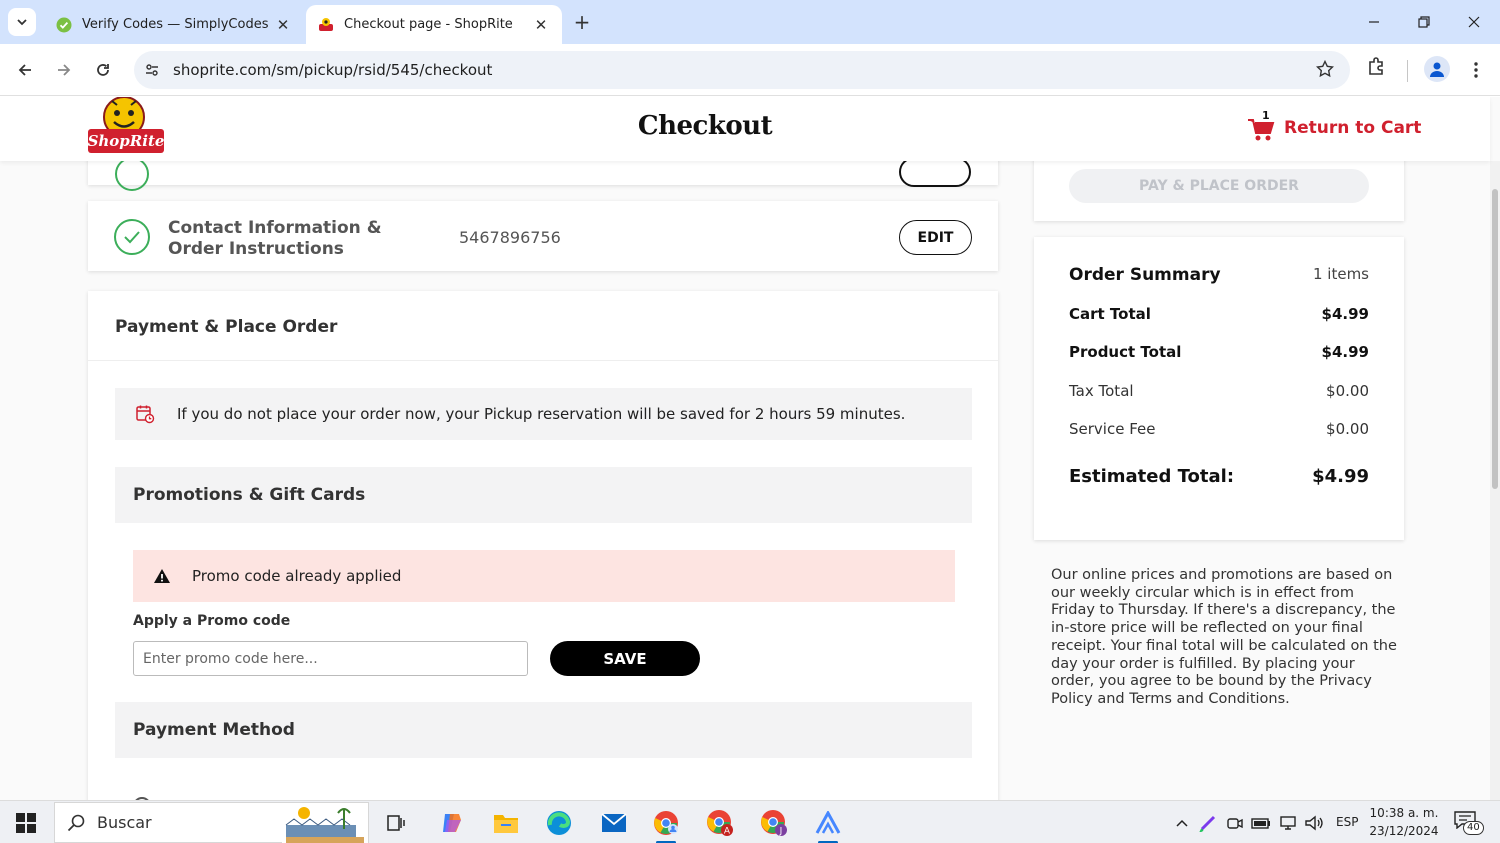 The width and height of the screenshot is (1500, 843). What do you see at coordinates (76, 822) in the screenshot?
I see `search-icon` at bounding box center [76, 822].